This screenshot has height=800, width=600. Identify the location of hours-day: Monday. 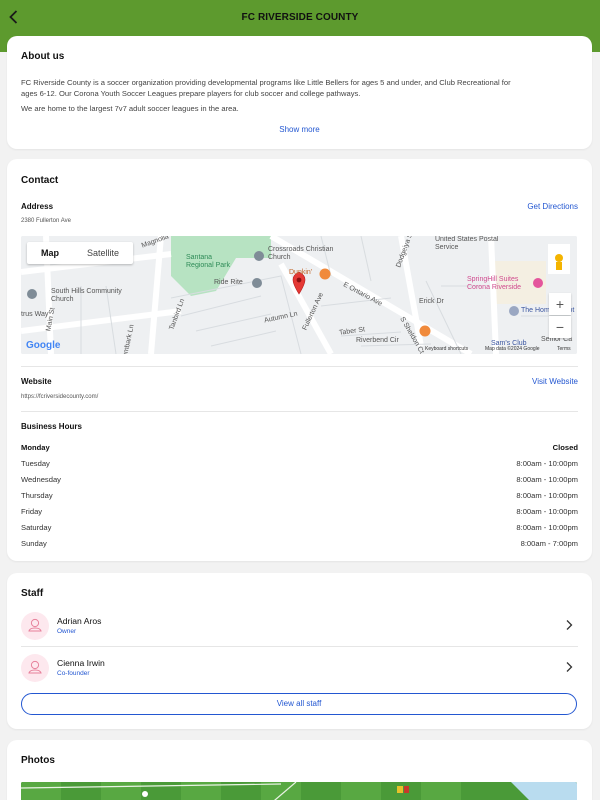
(35, 447).